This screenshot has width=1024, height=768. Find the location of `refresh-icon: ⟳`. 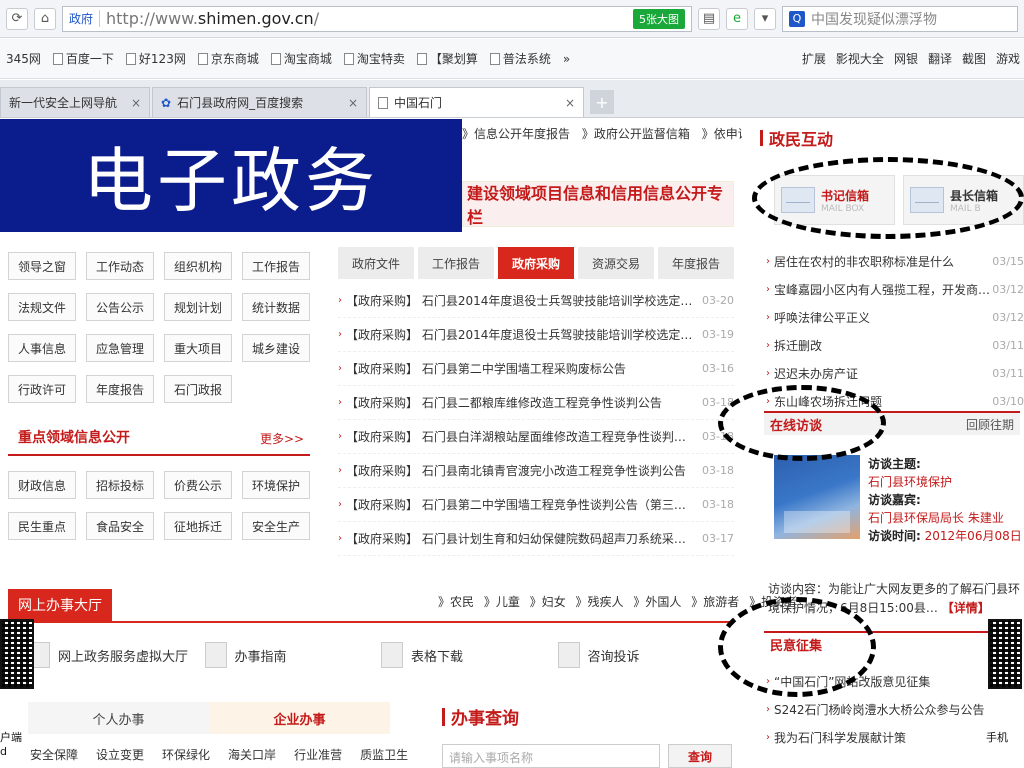

refresh-icon: ⟳ is located at coordinates (17, 18).